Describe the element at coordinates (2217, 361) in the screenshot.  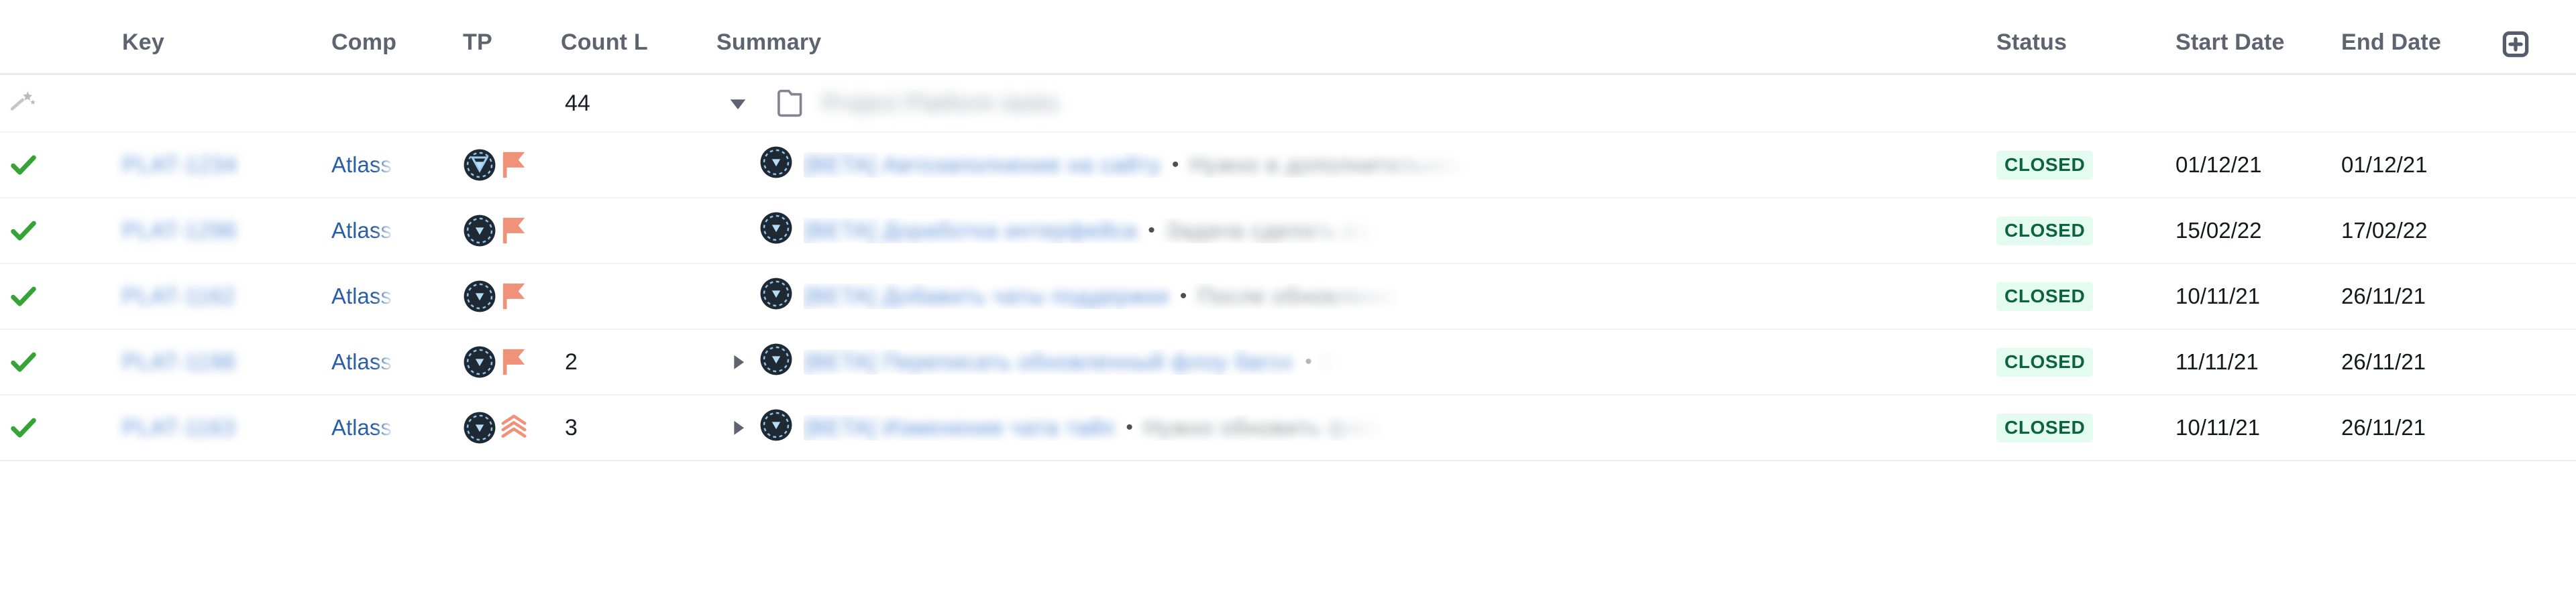
I see `start-date-value: 11/11/21` at that location.